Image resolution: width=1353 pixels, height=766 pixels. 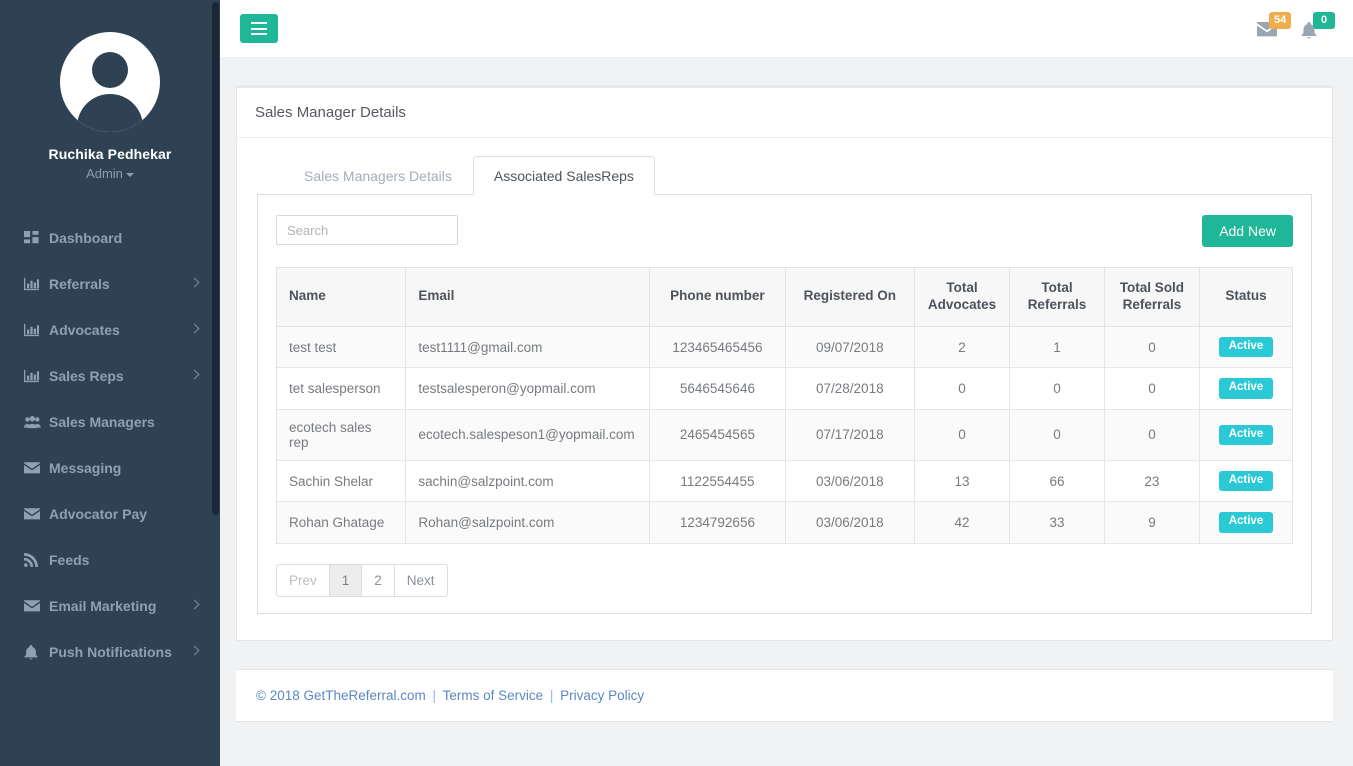 I want to click on sidebar-item-email-marketing: Email Marketing, so click(x=110, y=606).